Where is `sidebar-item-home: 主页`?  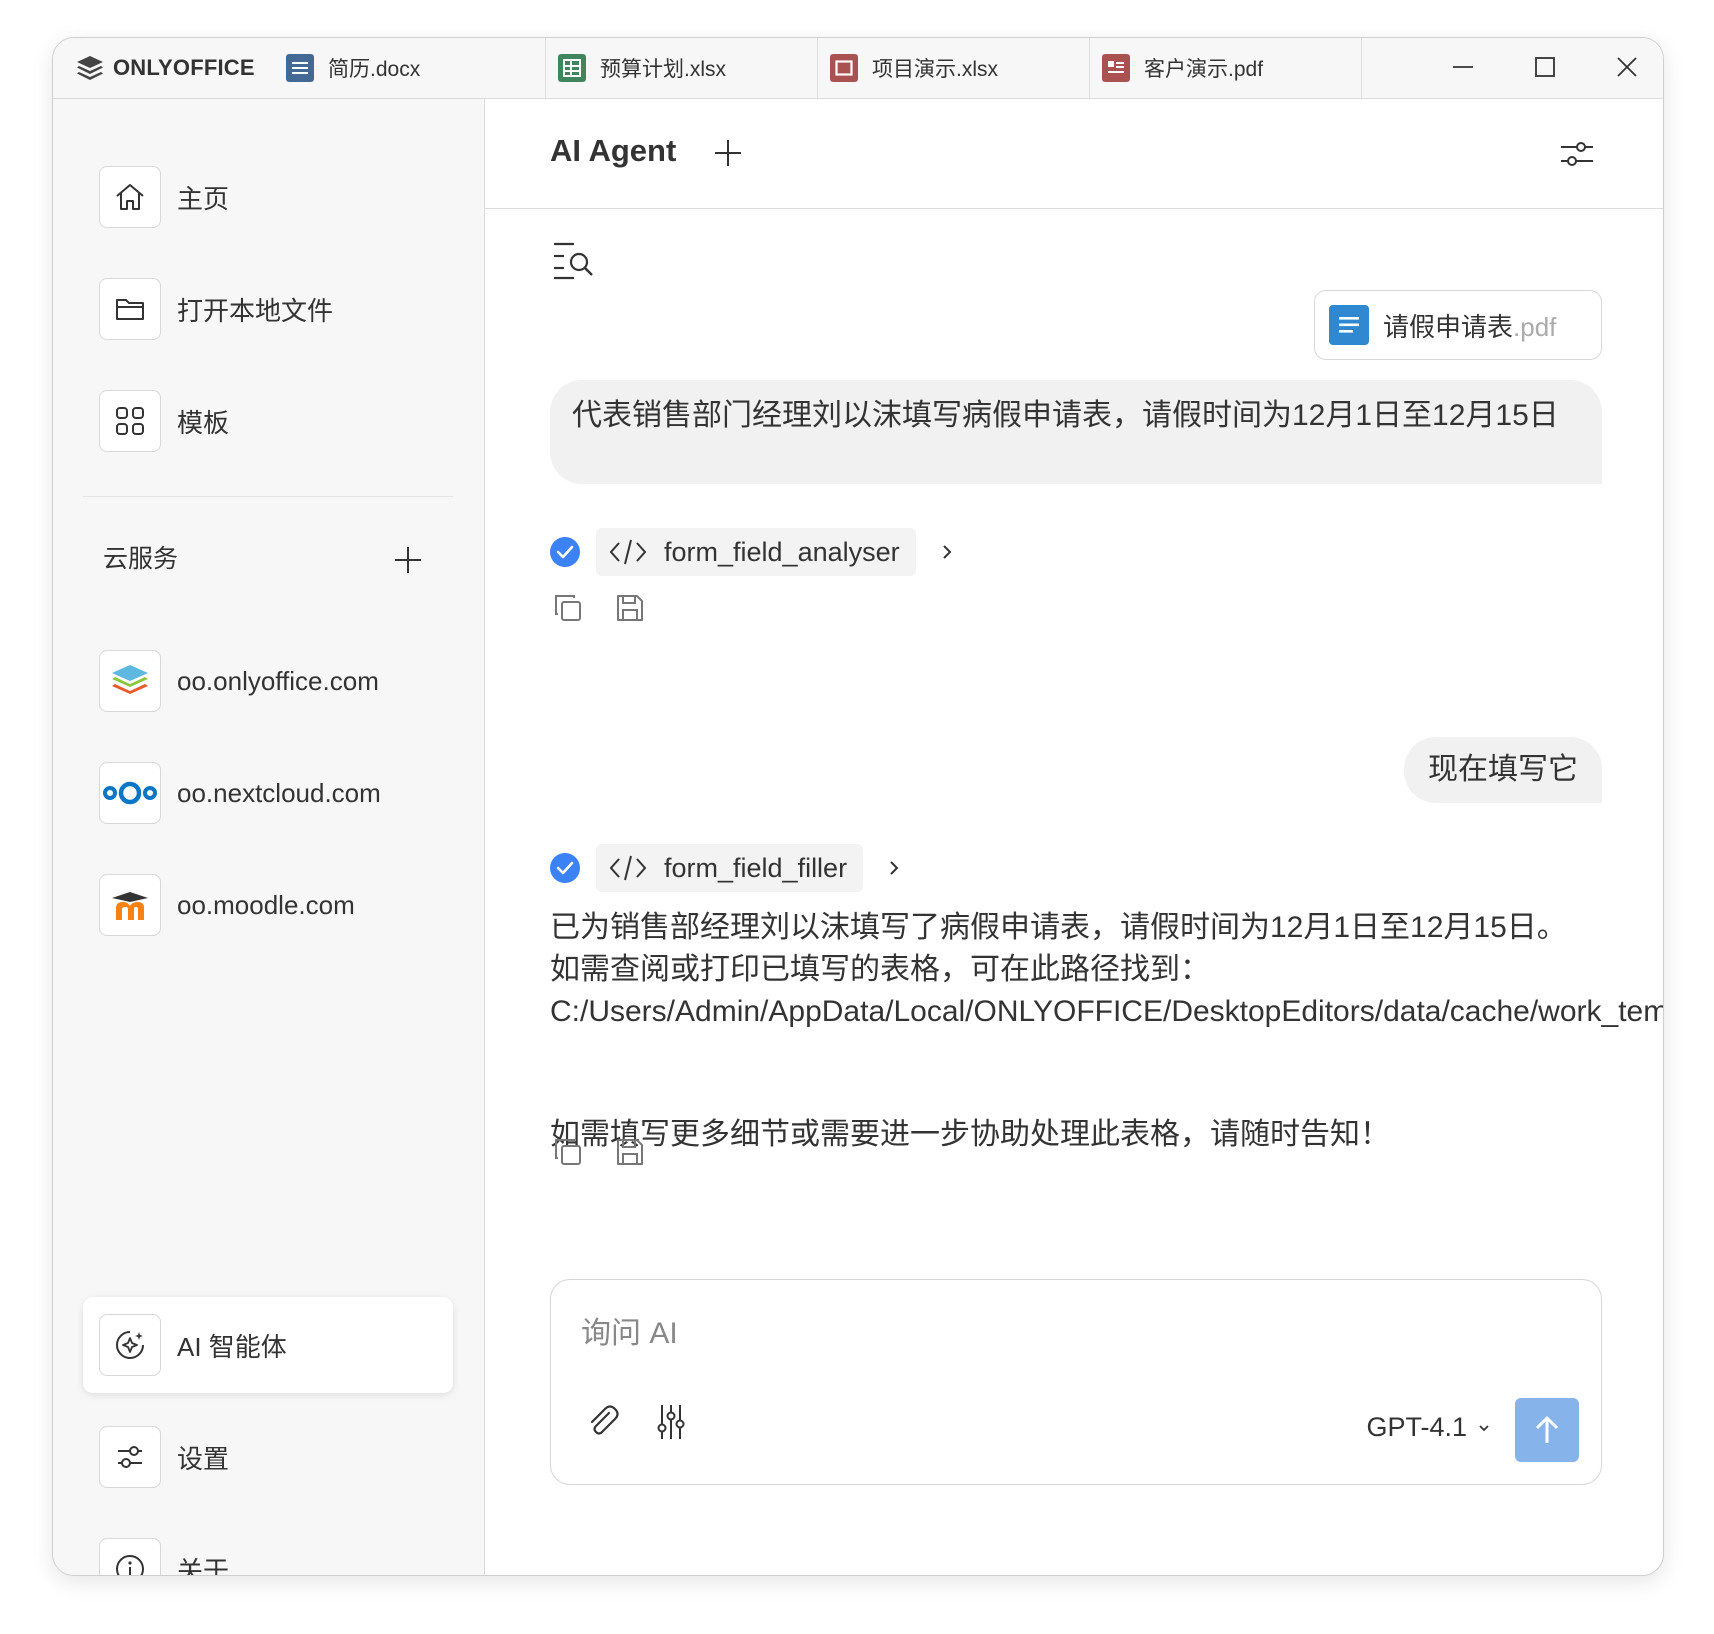
sidebar-item-home: 主页 is located at coordinates (164, 197).